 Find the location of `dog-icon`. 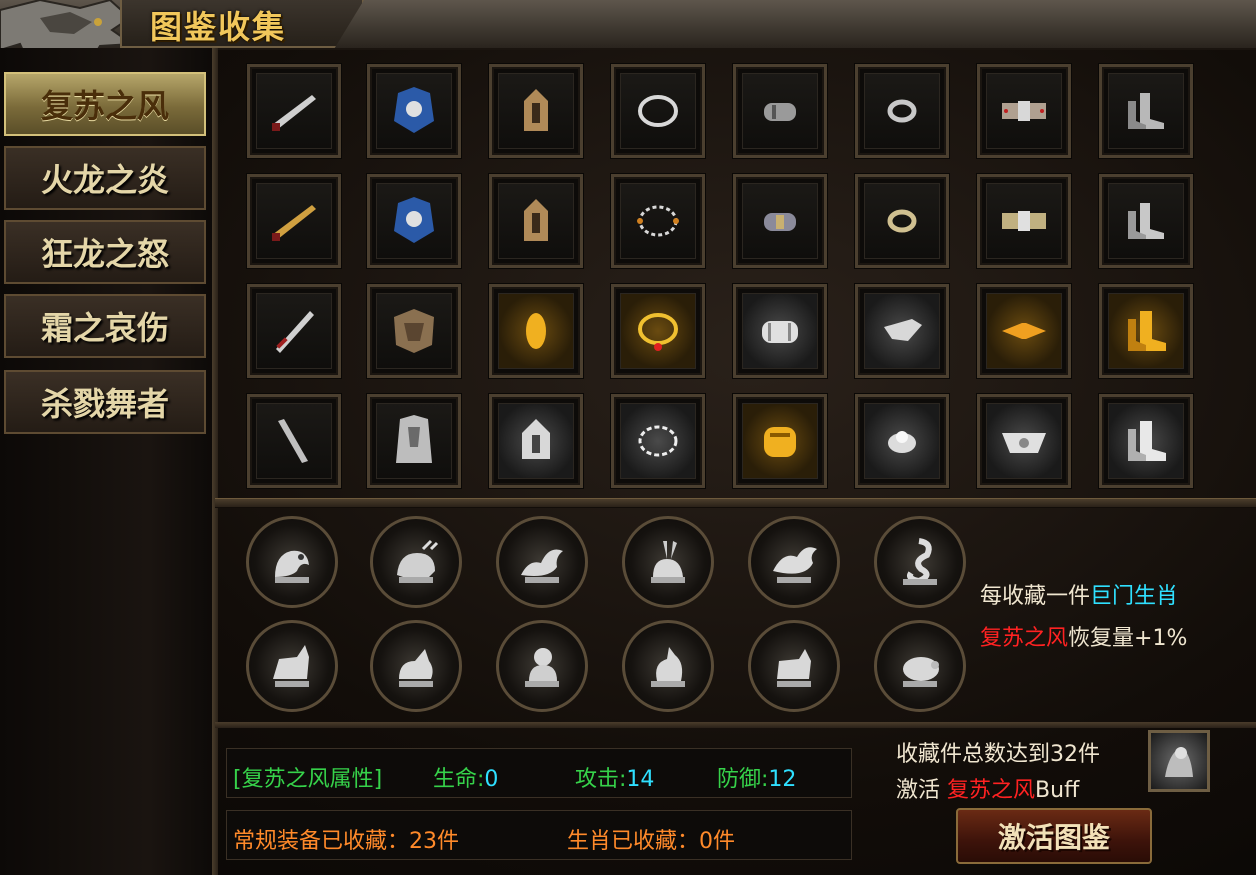

dog-icon is located at coordinates (794, 668).